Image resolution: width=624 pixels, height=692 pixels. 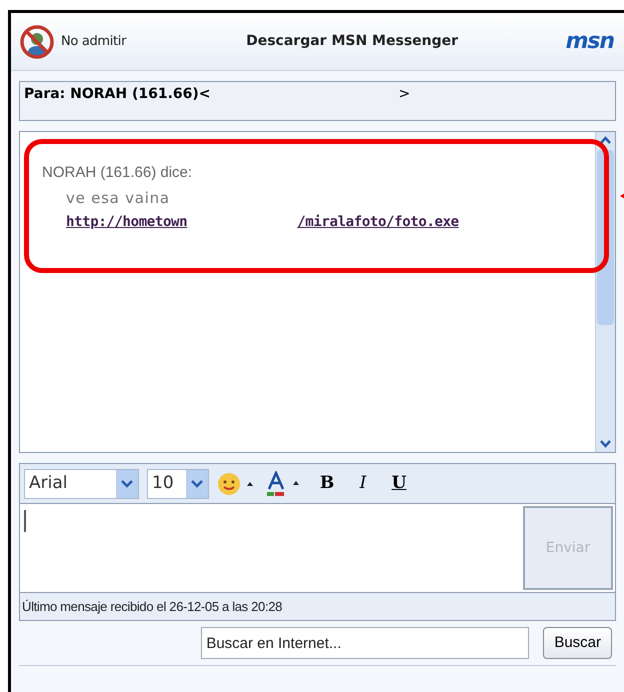 I want to click on recipient-closing: >, so click(x=404, y=94).